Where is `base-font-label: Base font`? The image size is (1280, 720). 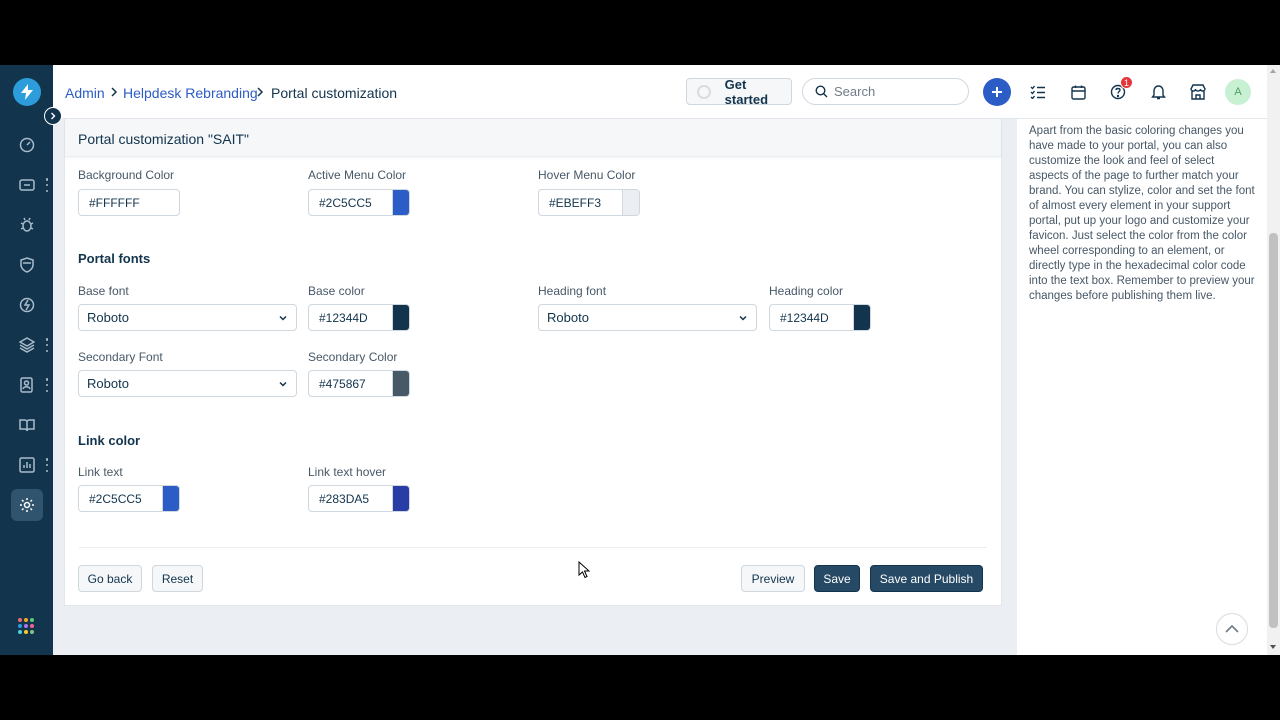
base-font-label: Base font is located at coordinates (103, 291).